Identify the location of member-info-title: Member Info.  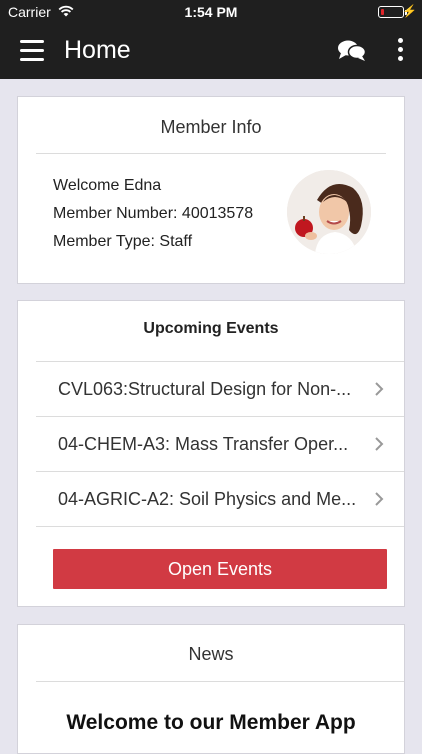
(211, 127).